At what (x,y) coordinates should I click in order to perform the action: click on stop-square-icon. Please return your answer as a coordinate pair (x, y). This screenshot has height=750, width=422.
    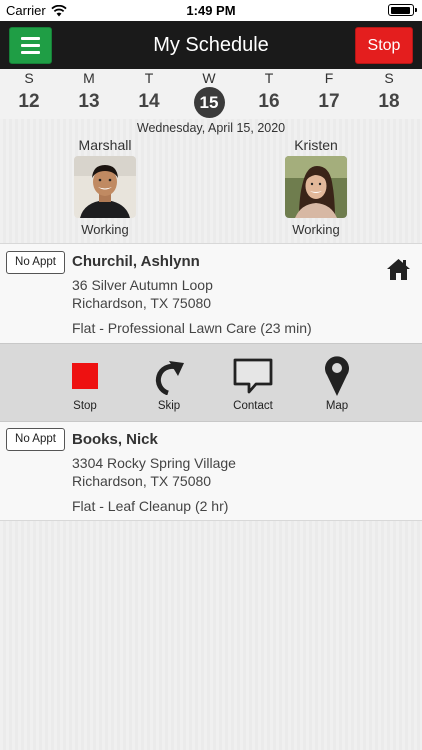
    Looking at the image, I should click on (85, 376).